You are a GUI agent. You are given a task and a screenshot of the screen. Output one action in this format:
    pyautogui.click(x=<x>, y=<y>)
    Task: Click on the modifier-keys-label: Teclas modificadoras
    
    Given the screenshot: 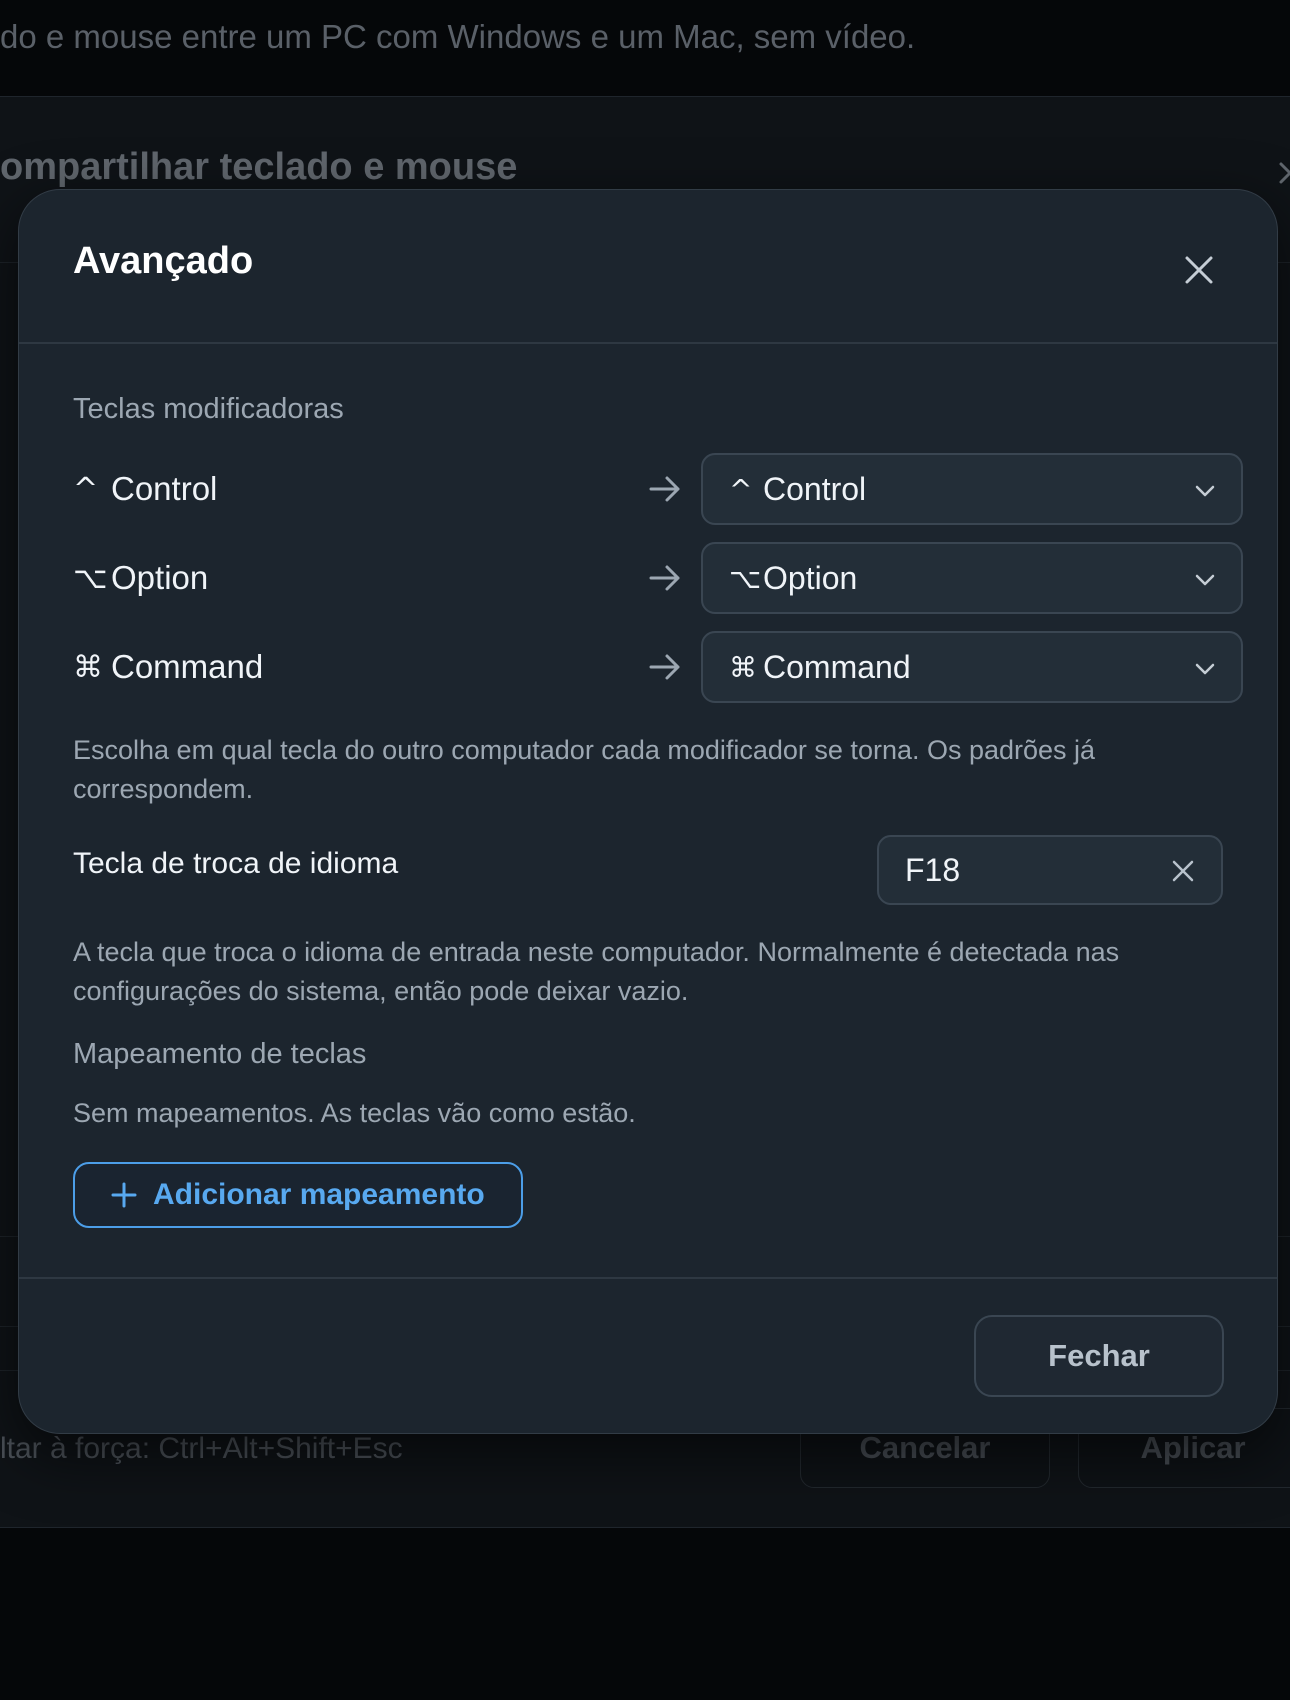 What is the action you would take?
    pyautogui.click(x=208, y=409)
    